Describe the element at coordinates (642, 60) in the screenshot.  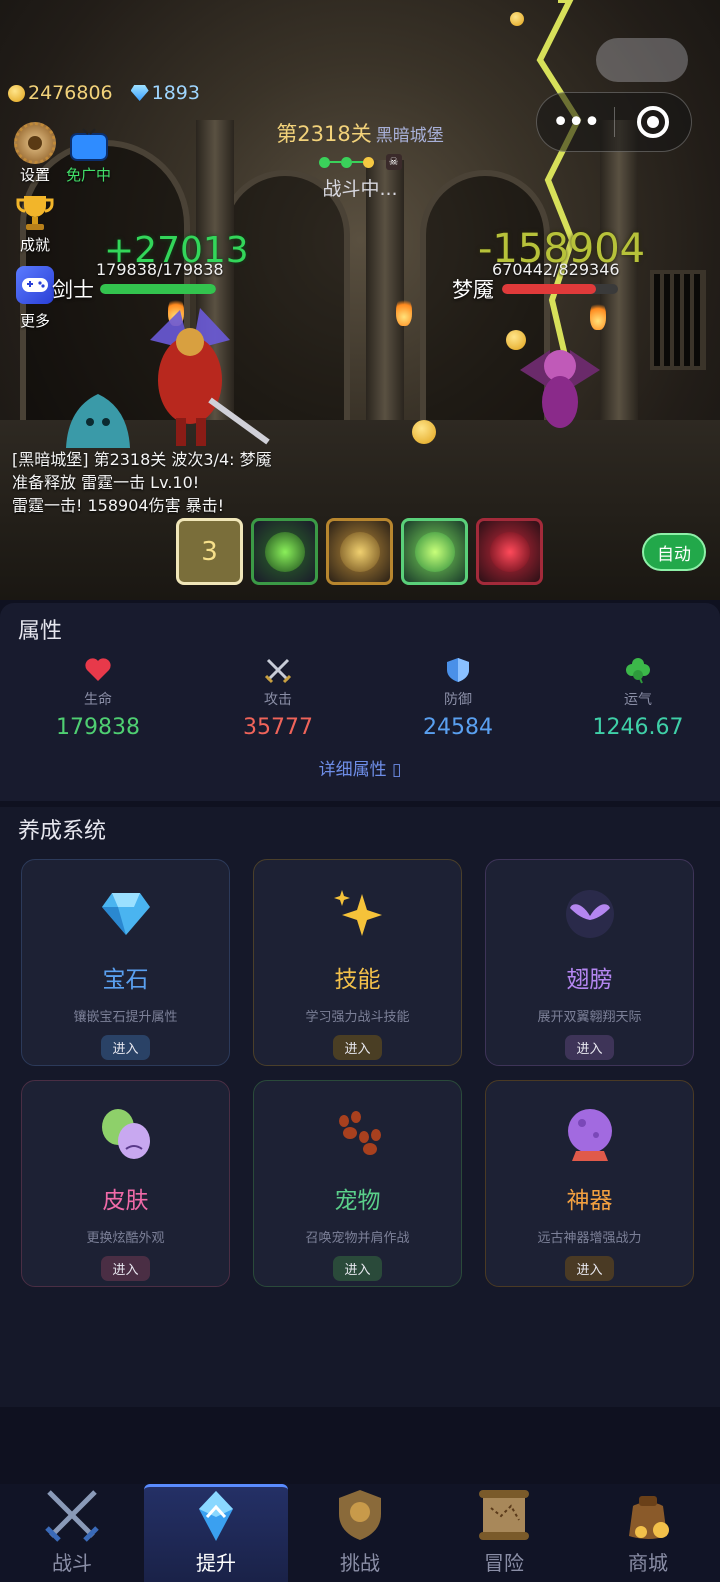
I see `storm-cloud` at that location.